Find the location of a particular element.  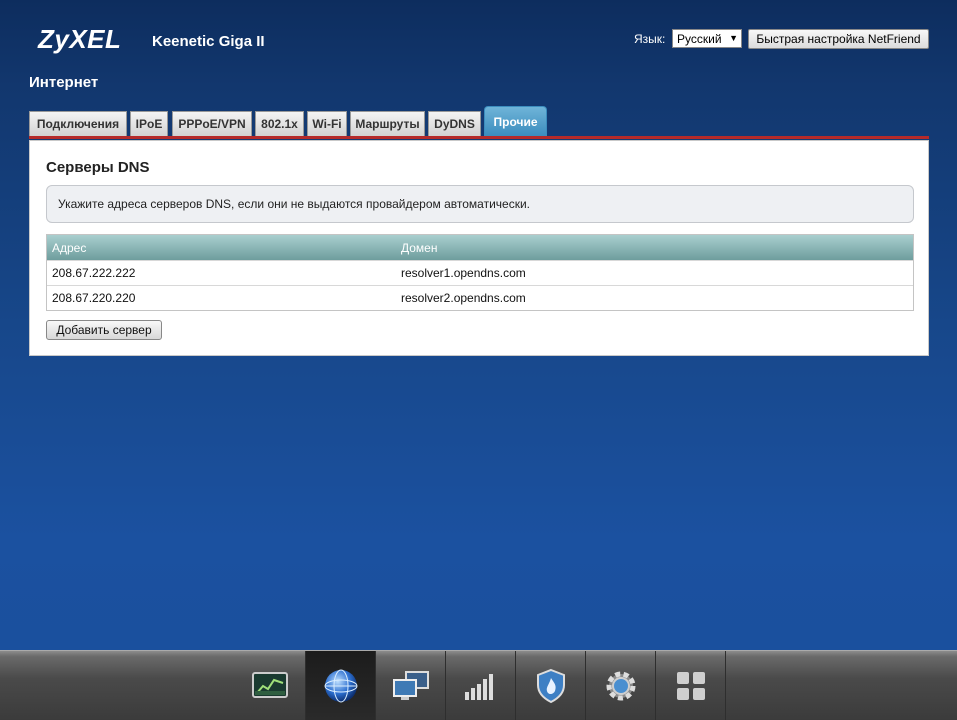

dock-separator is located at coordinates (725, 685).